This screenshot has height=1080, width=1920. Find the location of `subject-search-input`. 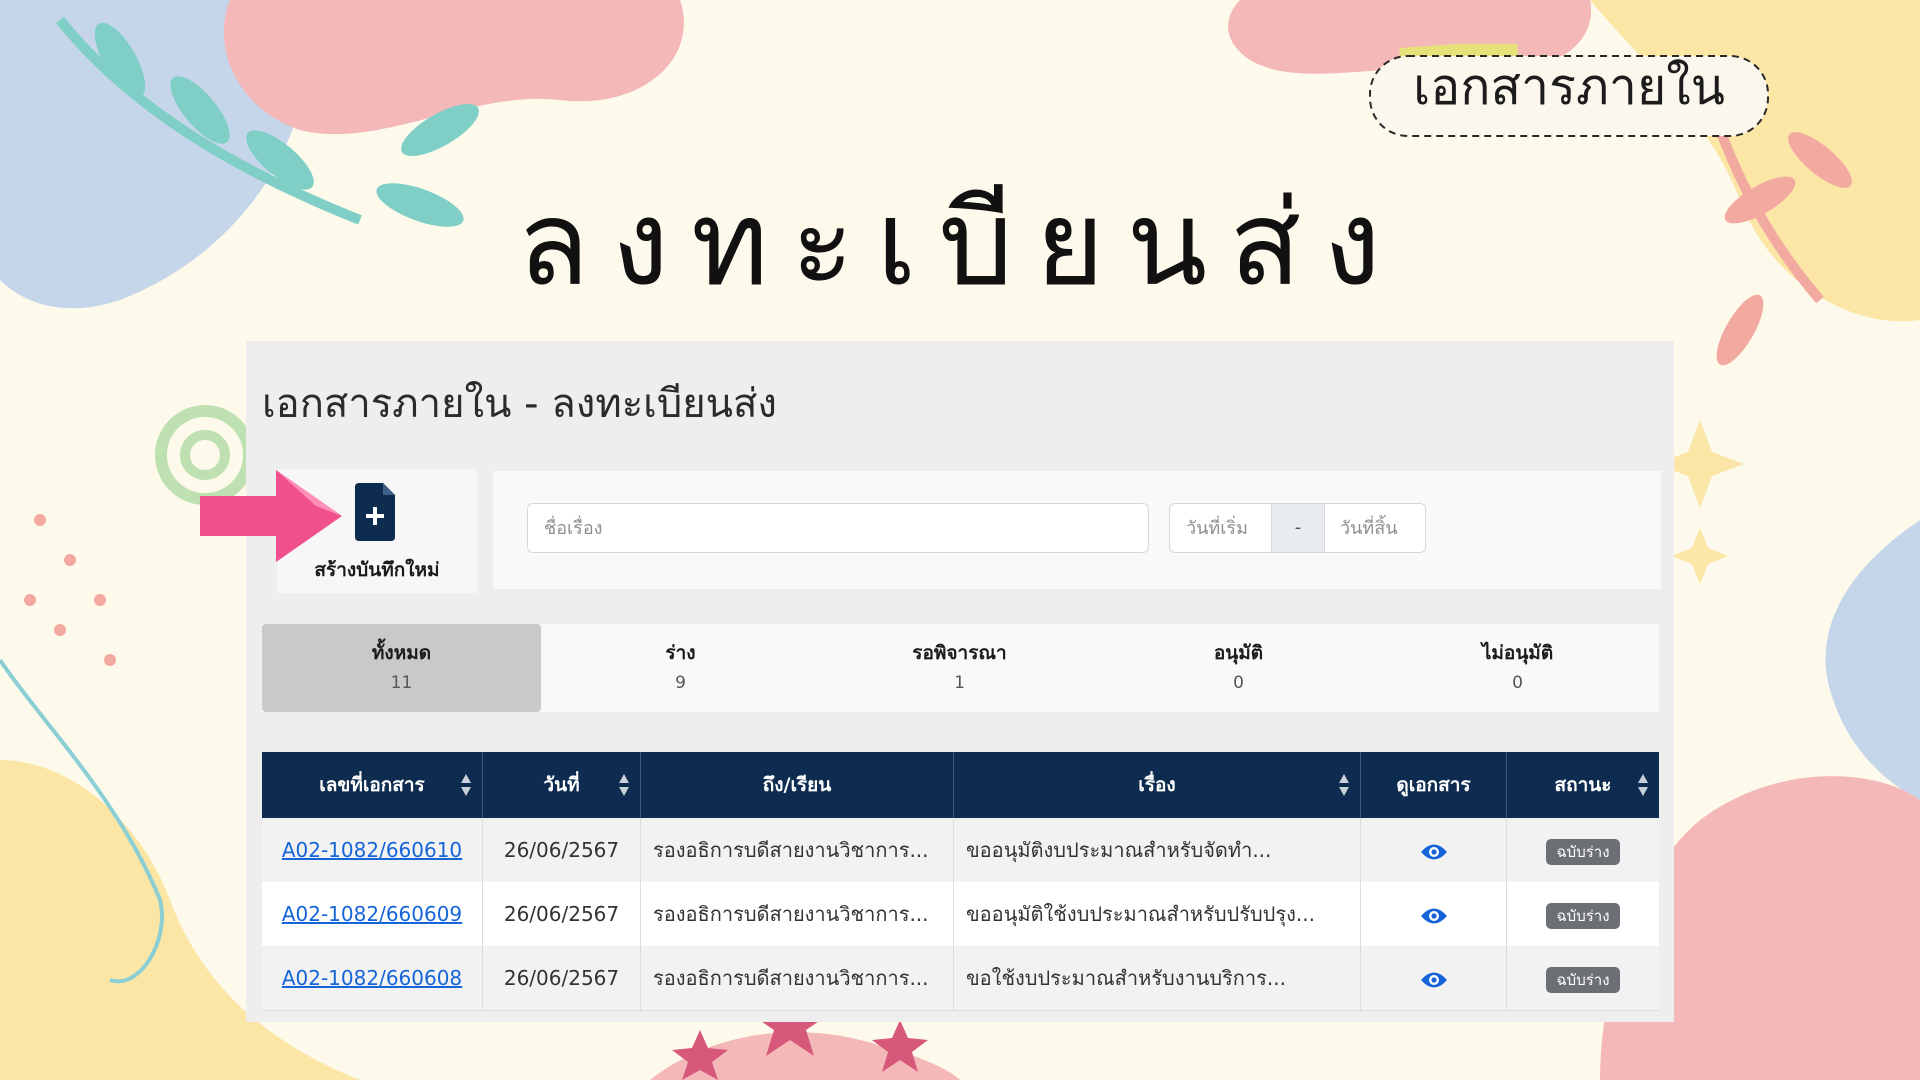

subject-search-input is located at coordinates (838, 528).